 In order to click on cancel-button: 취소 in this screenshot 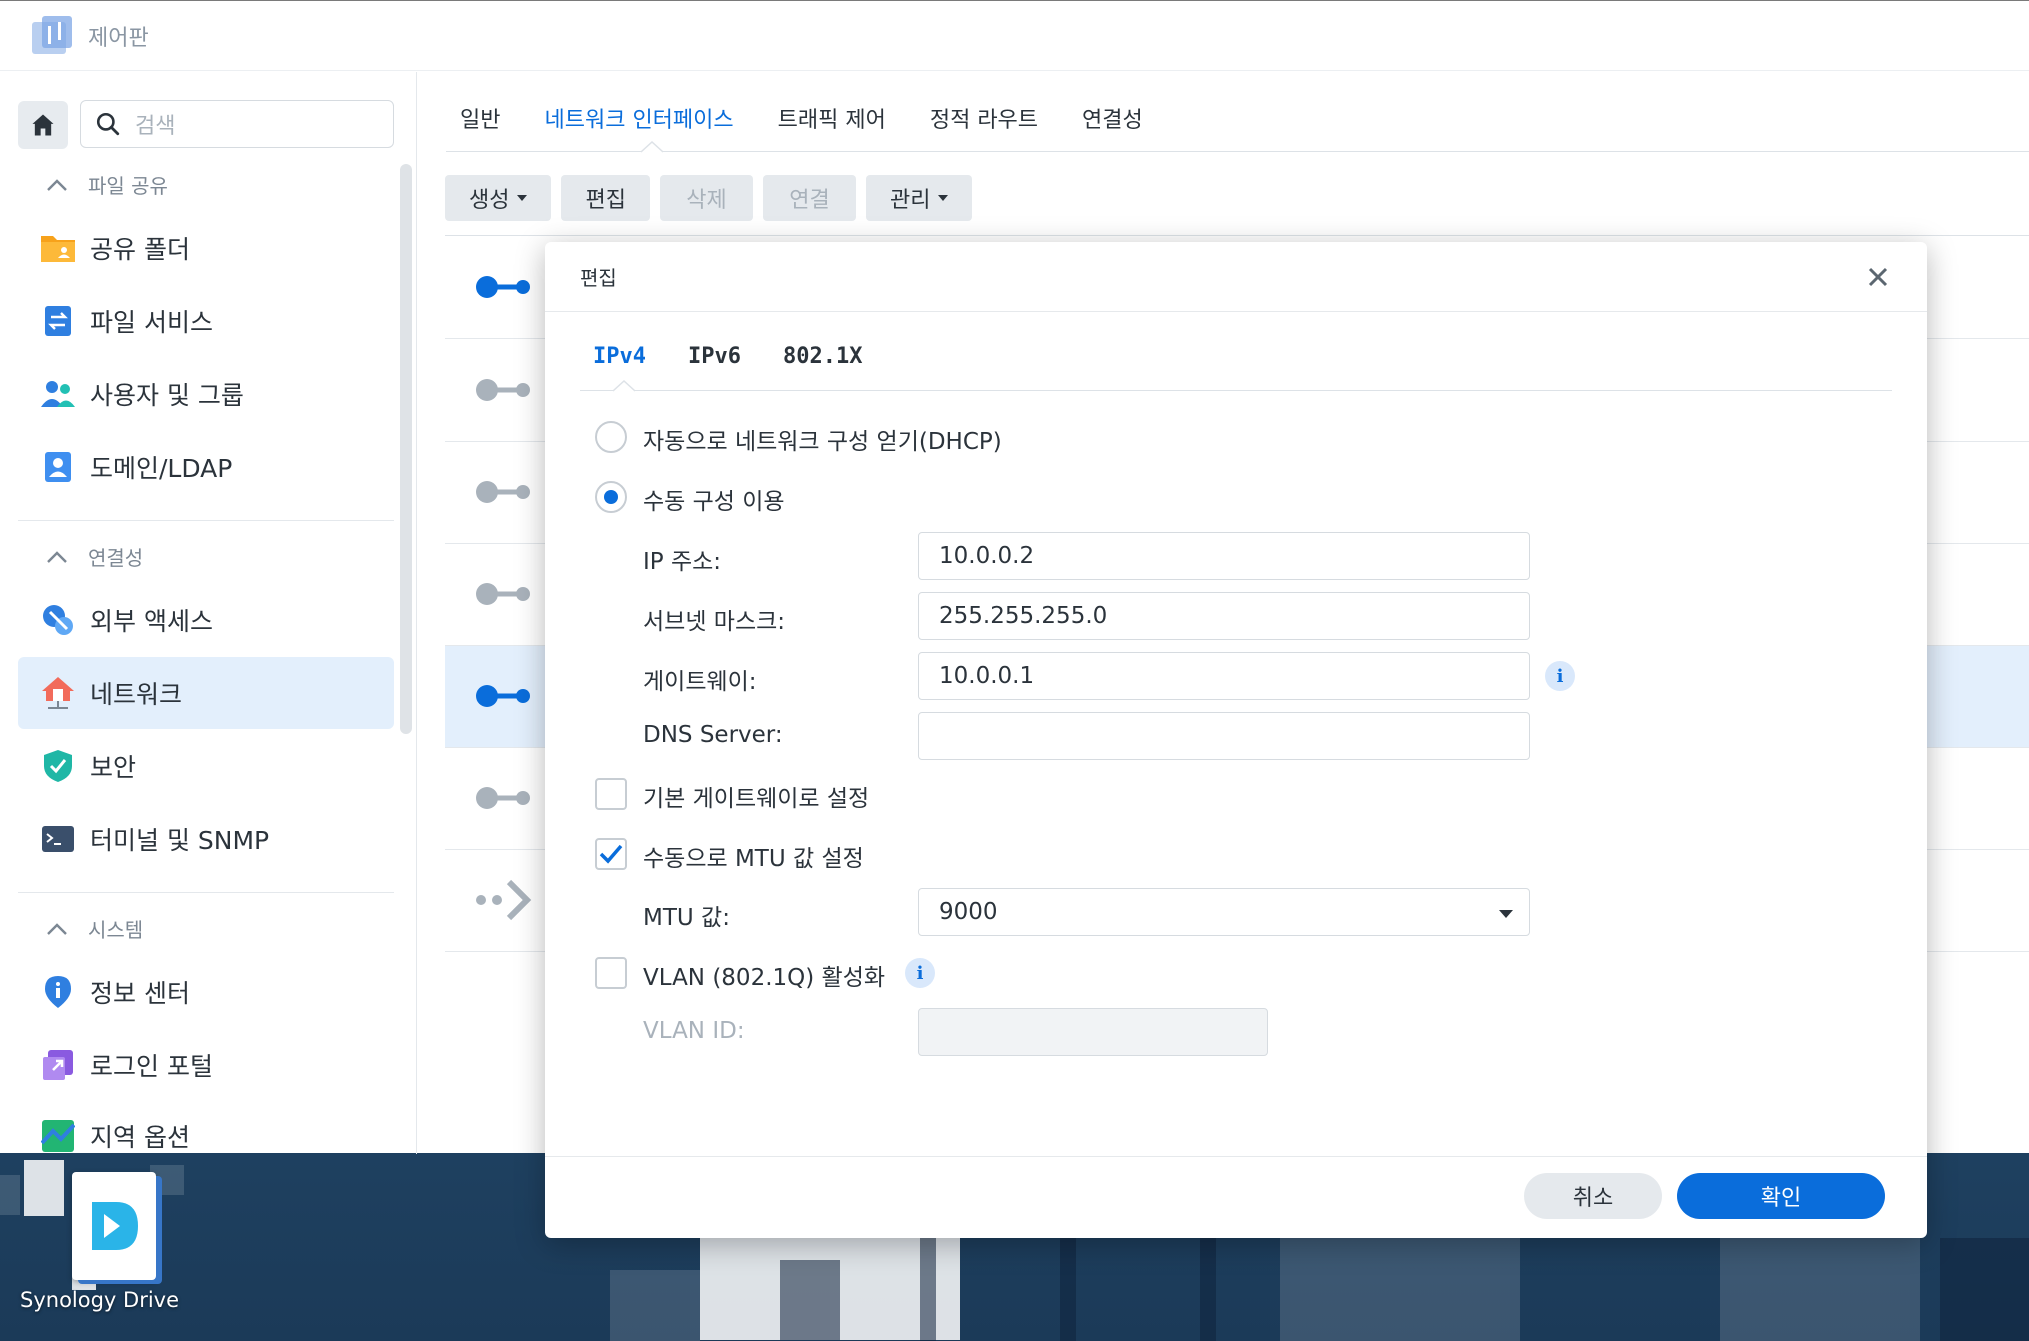, I will do `click(1593, 1196)`.